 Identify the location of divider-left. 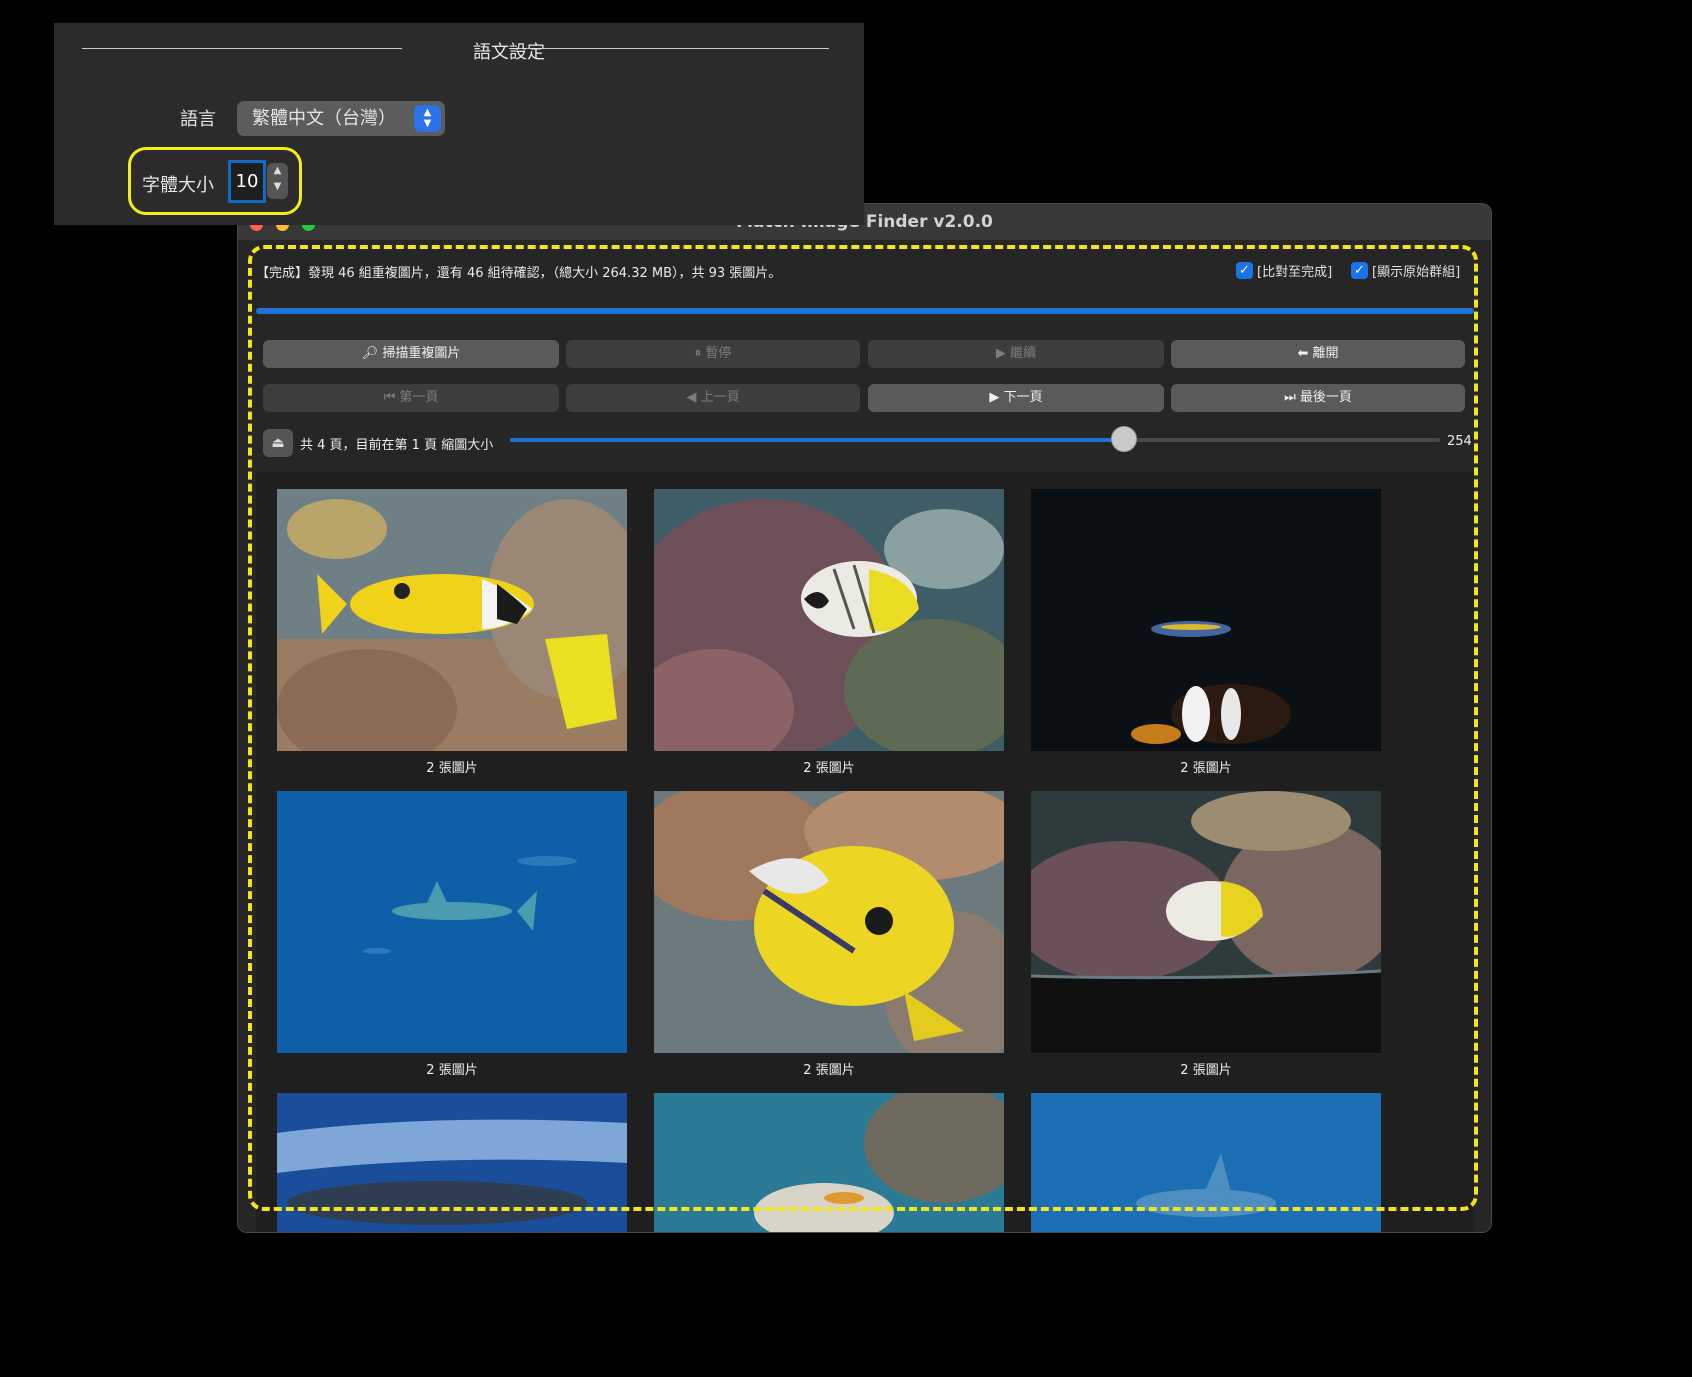
(242, 48).